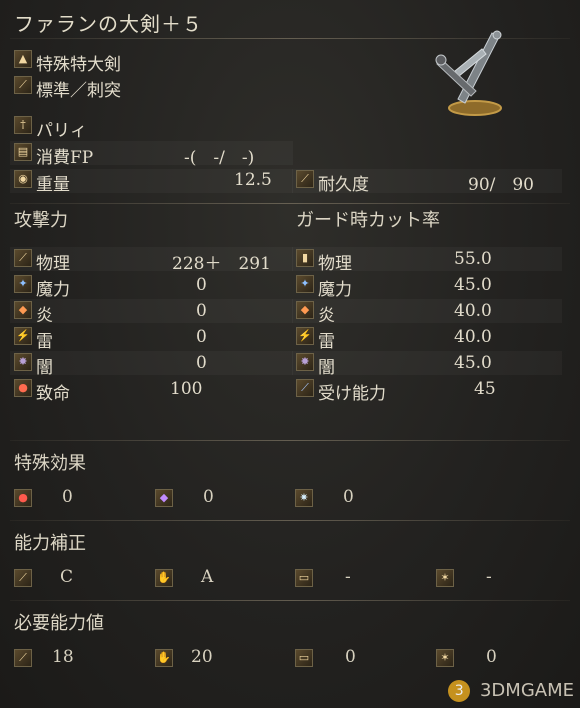 The height and width of the screenshot is (708, 580). Describe the element at coordinates (23, 85) in the screenshot. I see `attack-type-icon: ⟋` at that location.